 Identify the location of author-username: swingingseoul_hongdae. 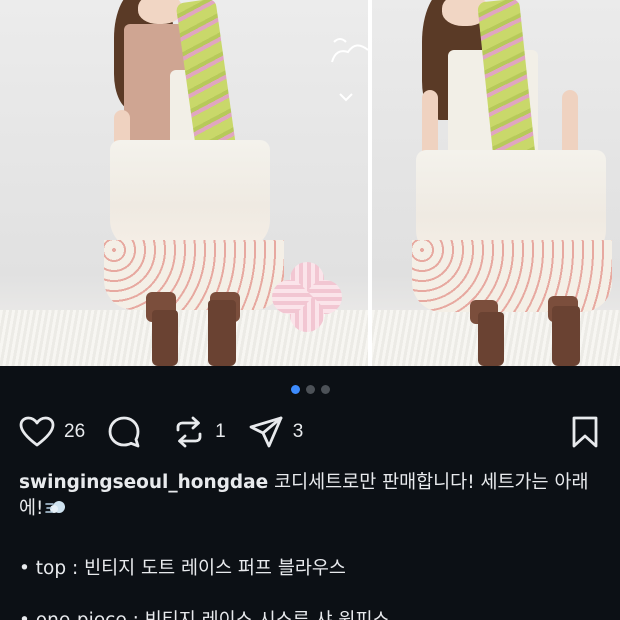
(143, 482).